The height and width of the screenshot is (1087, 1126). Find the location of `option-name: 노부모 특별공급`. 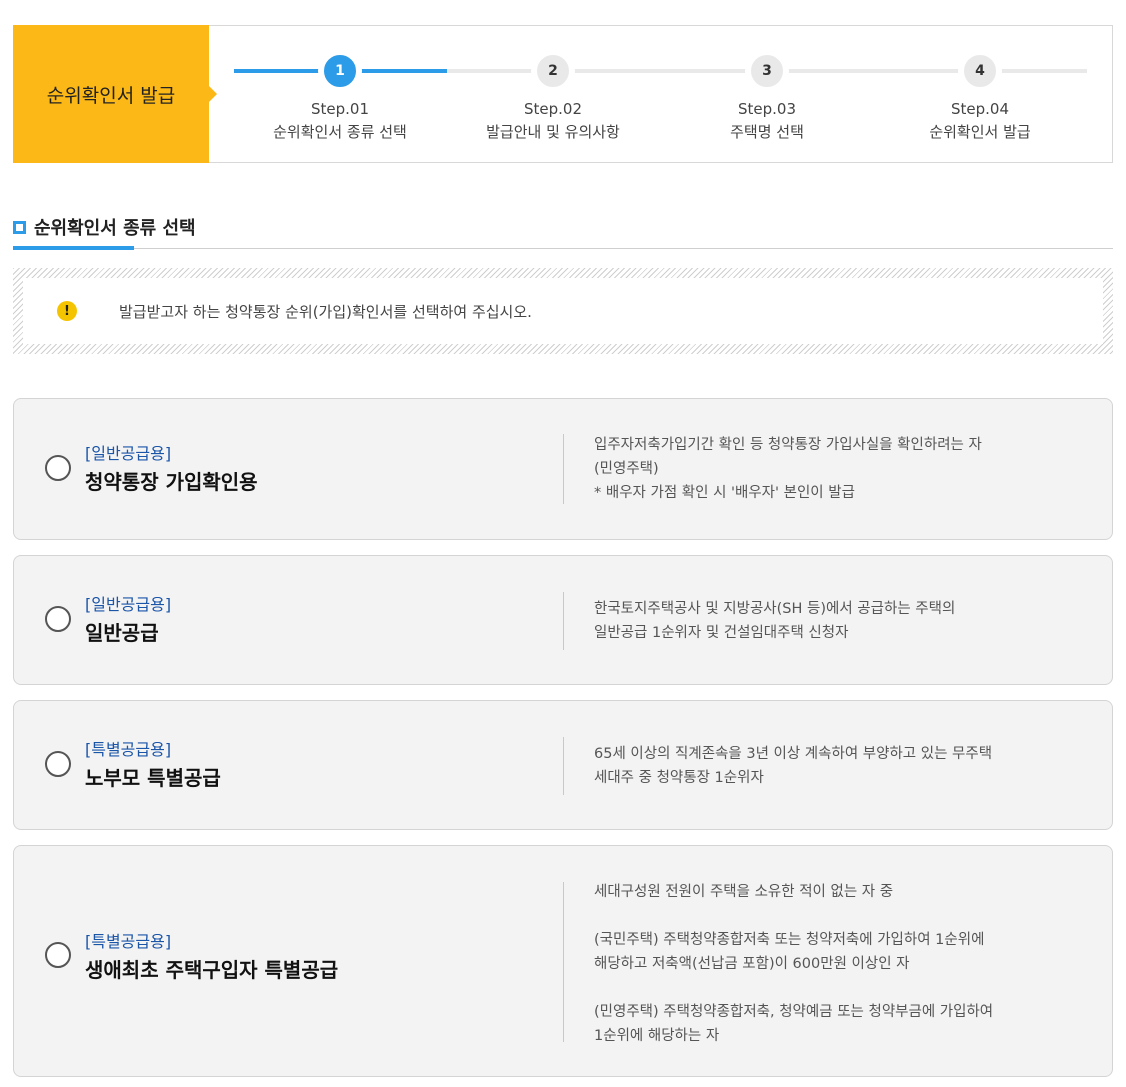

option-name: 노부모 특별공급 is located at coordinates (153, 778).